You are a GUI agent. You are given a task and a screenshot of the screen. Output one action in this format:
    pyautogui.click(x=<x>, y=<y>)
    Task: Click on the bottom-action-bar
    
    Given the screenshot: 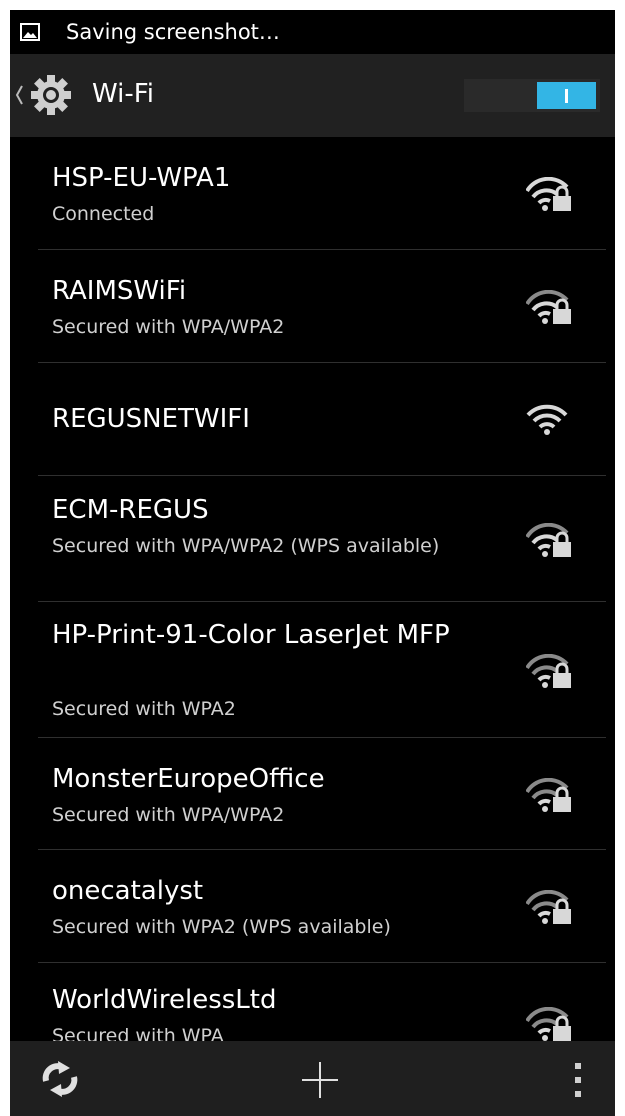 What is the action you would take?
    pyautogui.click(x=312, y=1078)
    